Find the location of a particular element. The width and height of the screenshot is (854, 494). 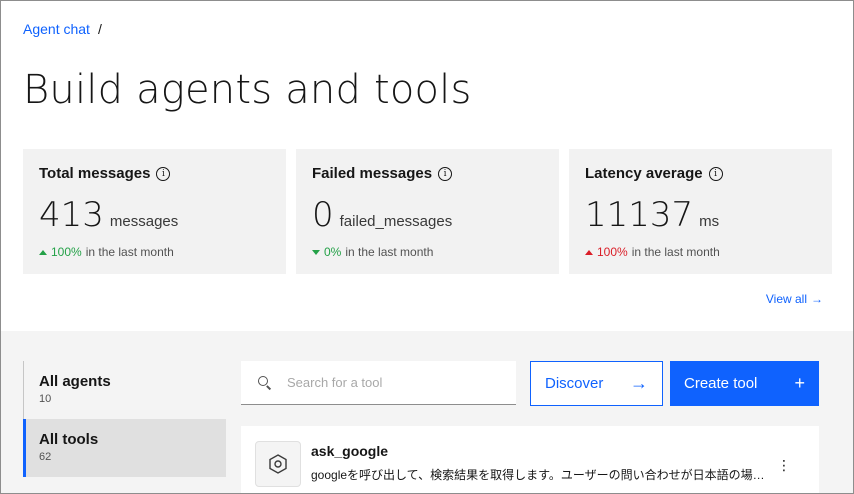

overflow-menu-icon: ⋮ is located at coordinates (784, 465).